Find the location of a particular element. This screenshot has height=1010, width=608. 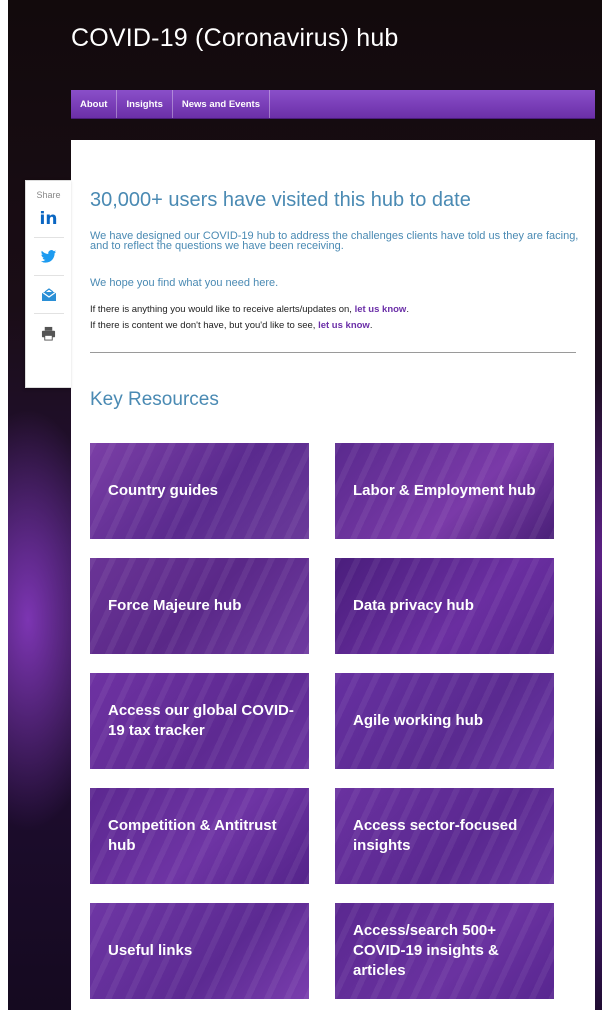

content-note-period: . is located at coordinates (371, 325).